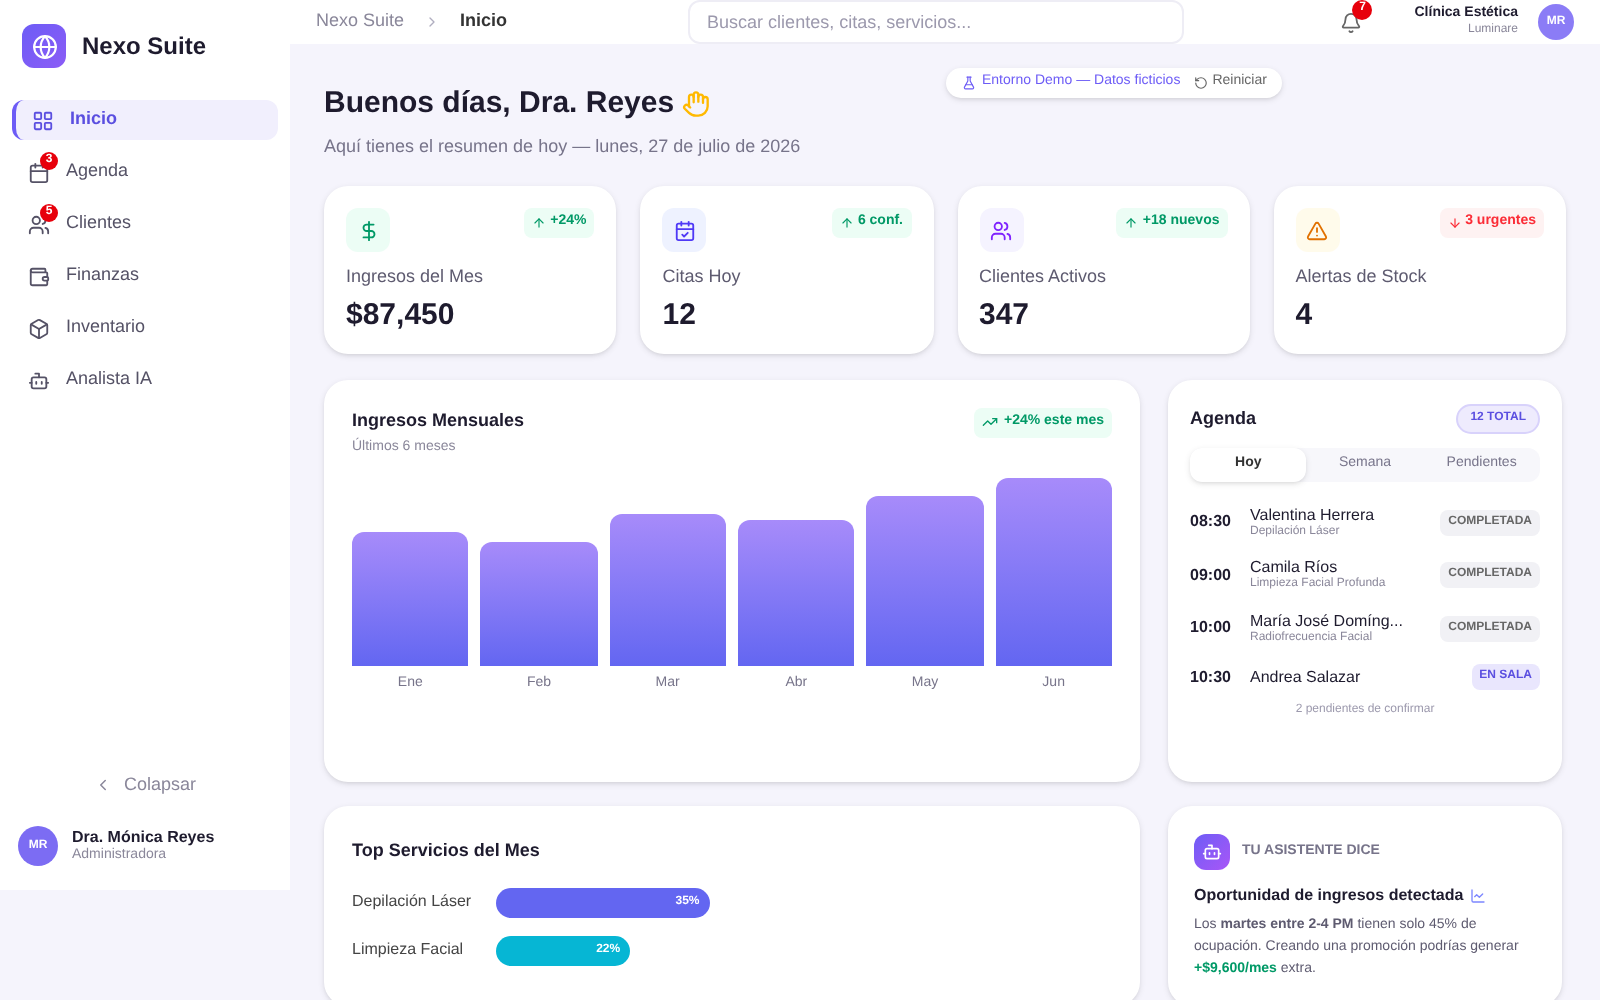 The width and height of the screenshot is (1600, 1000). What do you see at coordinates (1223, 418) in the screenshot?
I see `agenda-title: Agenda` at bounding box center [1223, 418].